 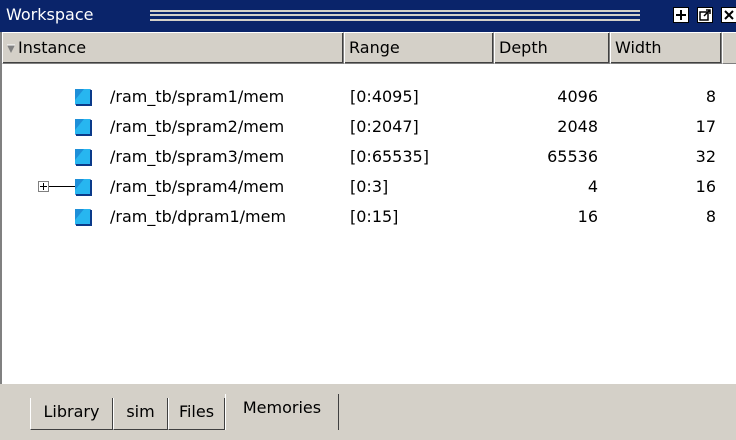 I want to click on instance-cell: /ram_tb/spram4/mem, so click(x=197, y=186).